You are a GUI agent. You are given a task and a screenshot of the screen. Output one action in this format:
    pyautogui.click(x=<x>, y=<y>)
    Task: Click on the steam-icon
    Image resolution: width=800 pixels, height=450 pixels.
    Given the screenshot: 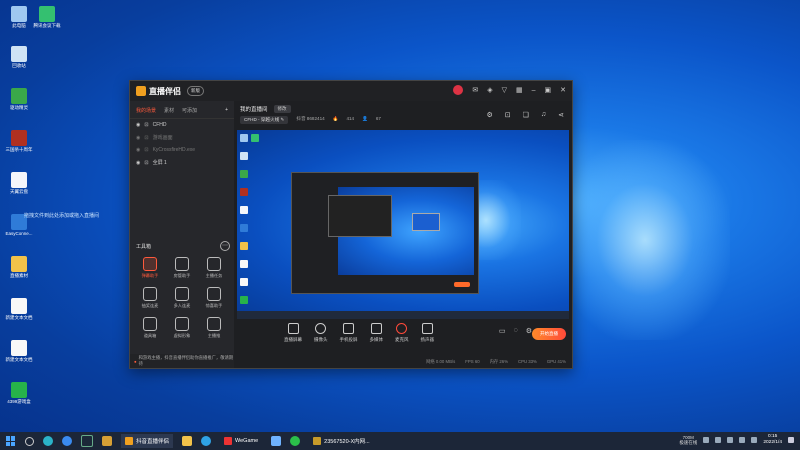 What is the action you would take?
    pyautogui.click(x=87, y=441)
    